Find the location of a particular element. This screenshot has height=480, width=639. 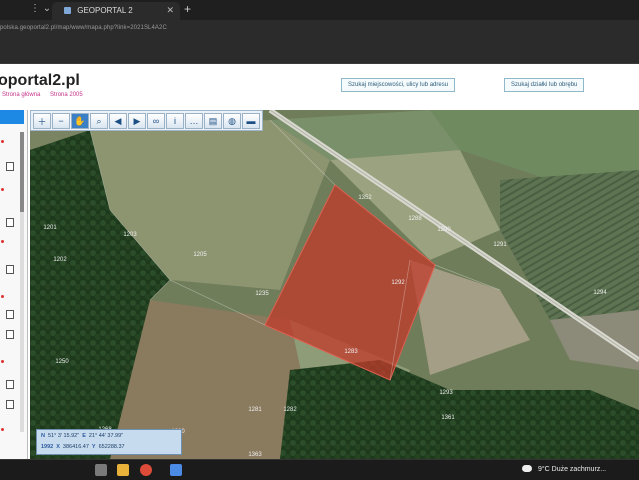

coord-system: 1992 is located at coordinates (47, 447).